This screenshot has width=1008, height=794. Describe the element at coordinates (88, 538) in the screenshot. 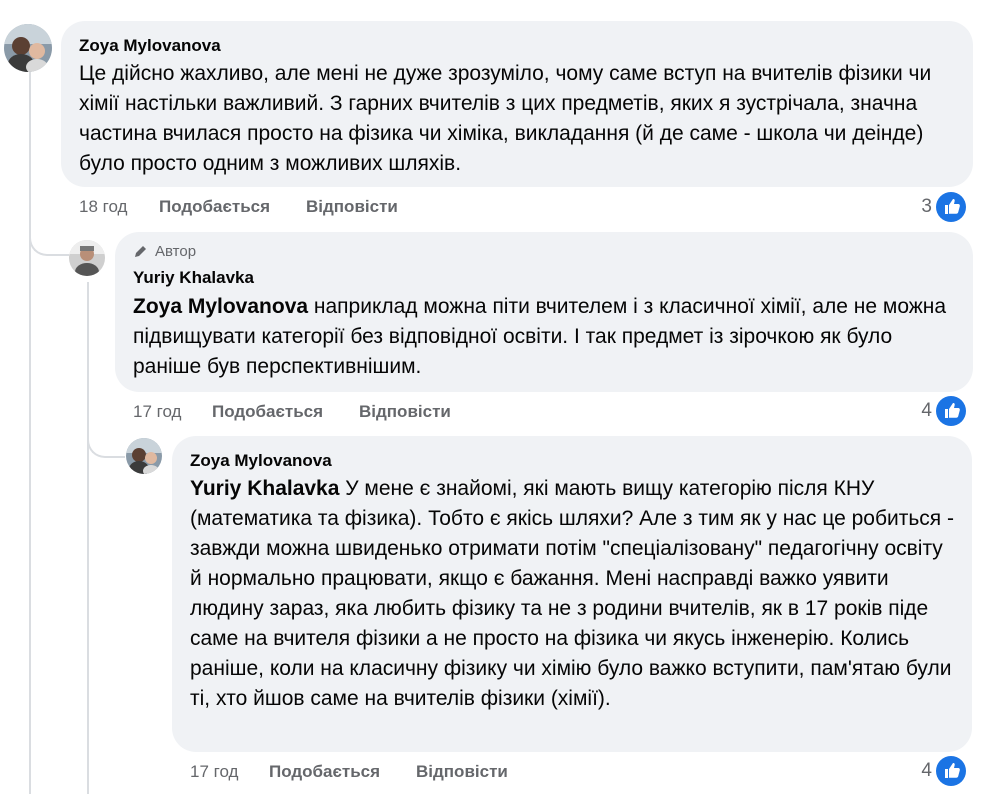

I see `thread-line-nested` at that location.